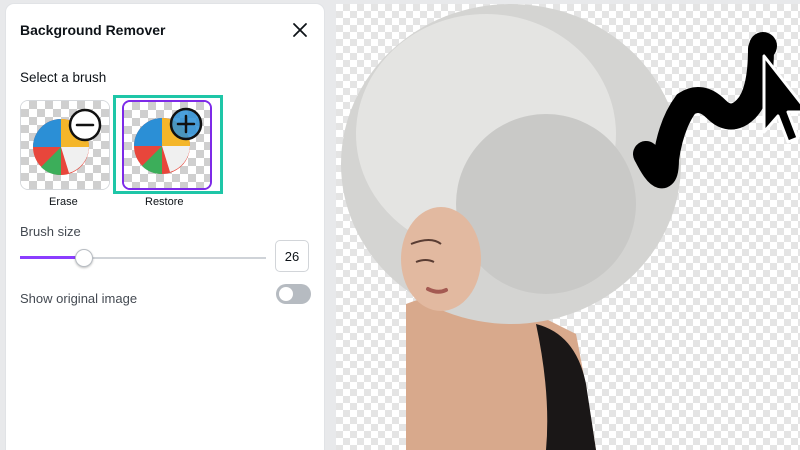 The image size is (800, 450). I want to click on erase-brush-button, so click(65, 145).